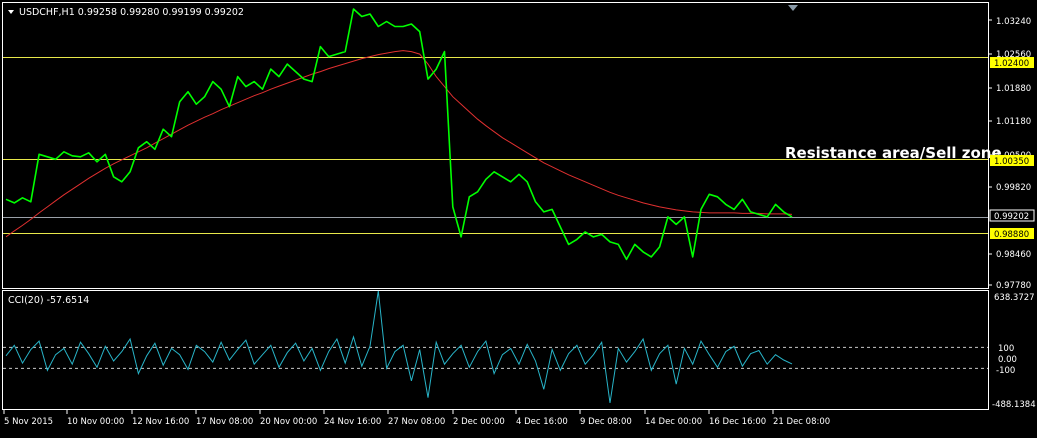  I want to click on price-tick-label: 0.99820, so click(1013, 188).